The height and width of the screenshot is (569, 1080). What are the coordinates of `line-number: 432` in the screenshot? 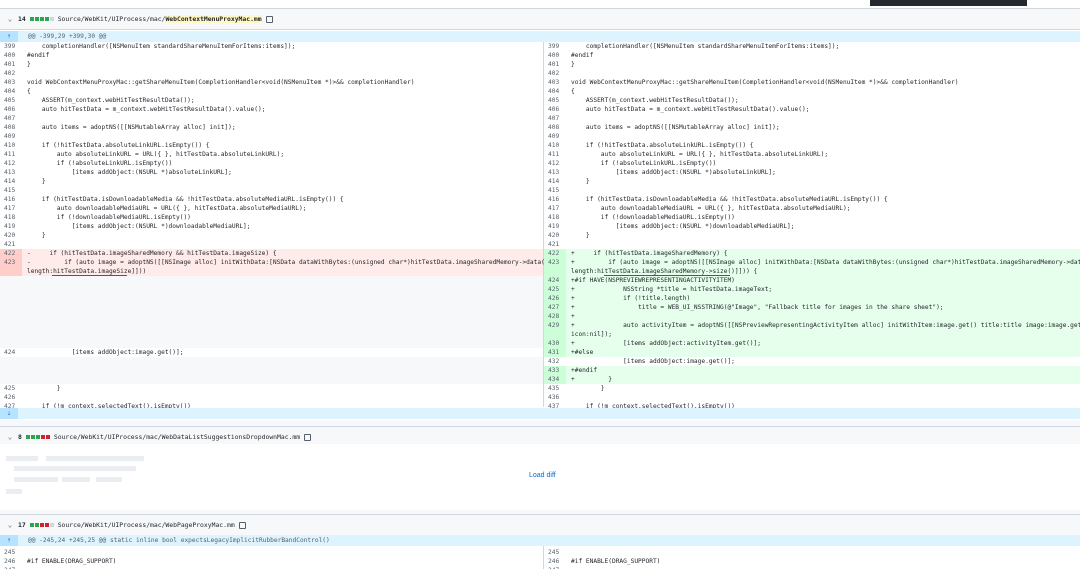 It's located at (555, 361).